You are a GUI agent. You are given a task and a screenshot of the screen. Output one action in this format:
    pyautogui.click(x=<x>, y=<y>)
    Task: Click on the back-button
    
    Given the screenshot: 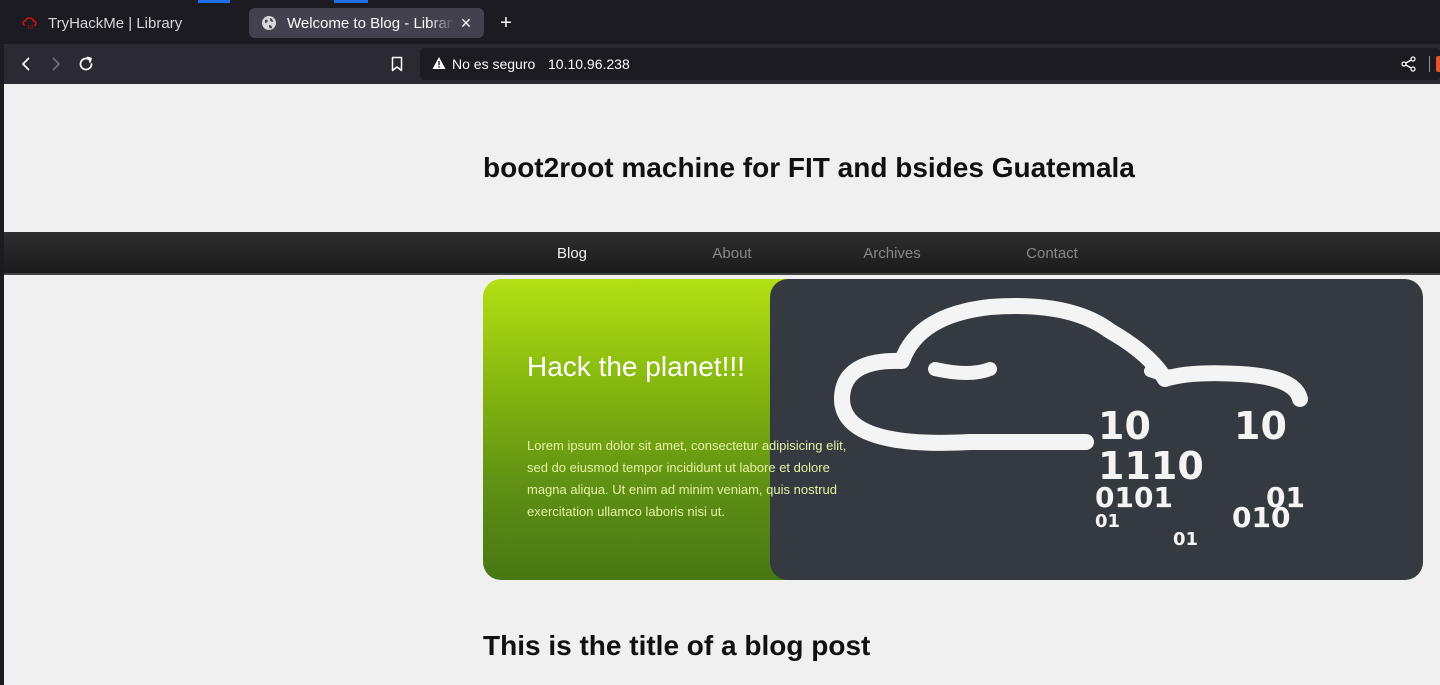 What is the action you would take?
    pyautogui.click(x=26, y=64)
    